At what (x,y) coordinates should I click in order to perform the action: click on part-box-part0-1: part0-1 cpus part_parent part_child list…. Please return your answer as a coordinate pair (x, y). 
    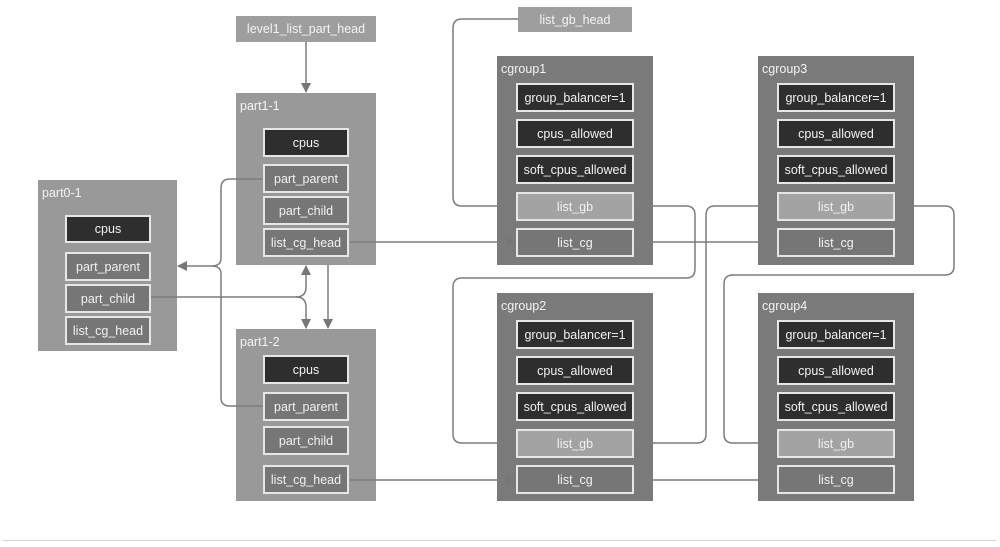
    Looking at the image, I should click on (107, 265).